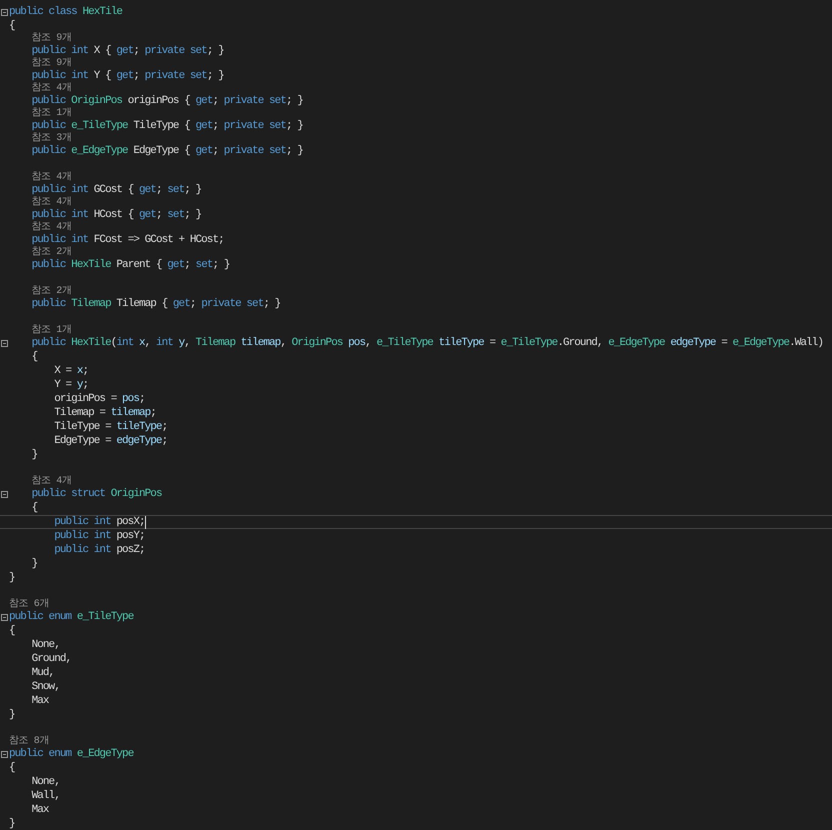  I want to click on code-line: Mud,, so click(42, 673).